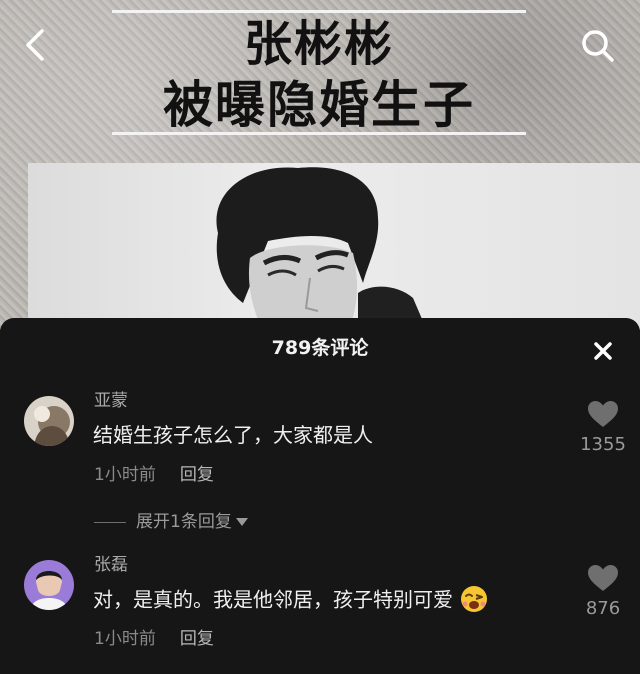 This screenshot has height=674, width=640. What do you see at coordinates (603, 428) in the screenshot?
I see `like-button: 1355` at bounding box center [603, 428].